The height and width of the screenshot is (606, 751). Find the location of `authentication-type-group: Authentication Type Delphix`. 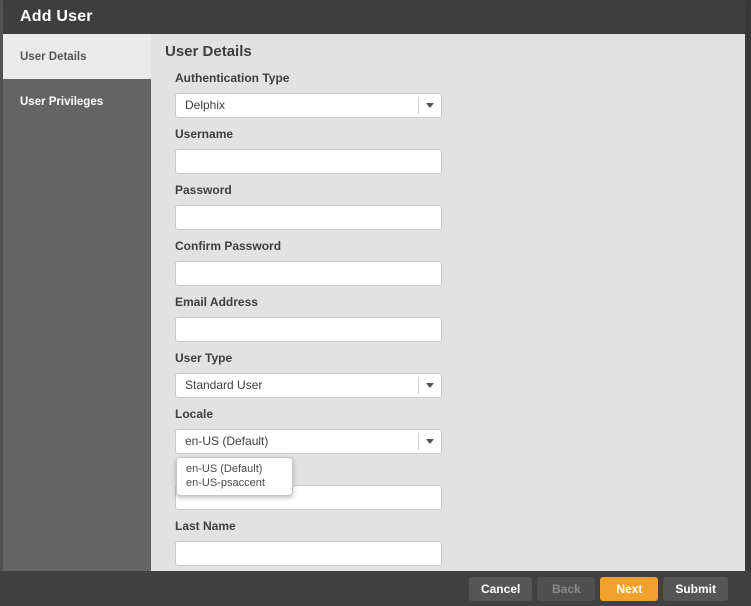

authentication-type-group: Authentication Type Delphix is located at coordinates (308, 94).